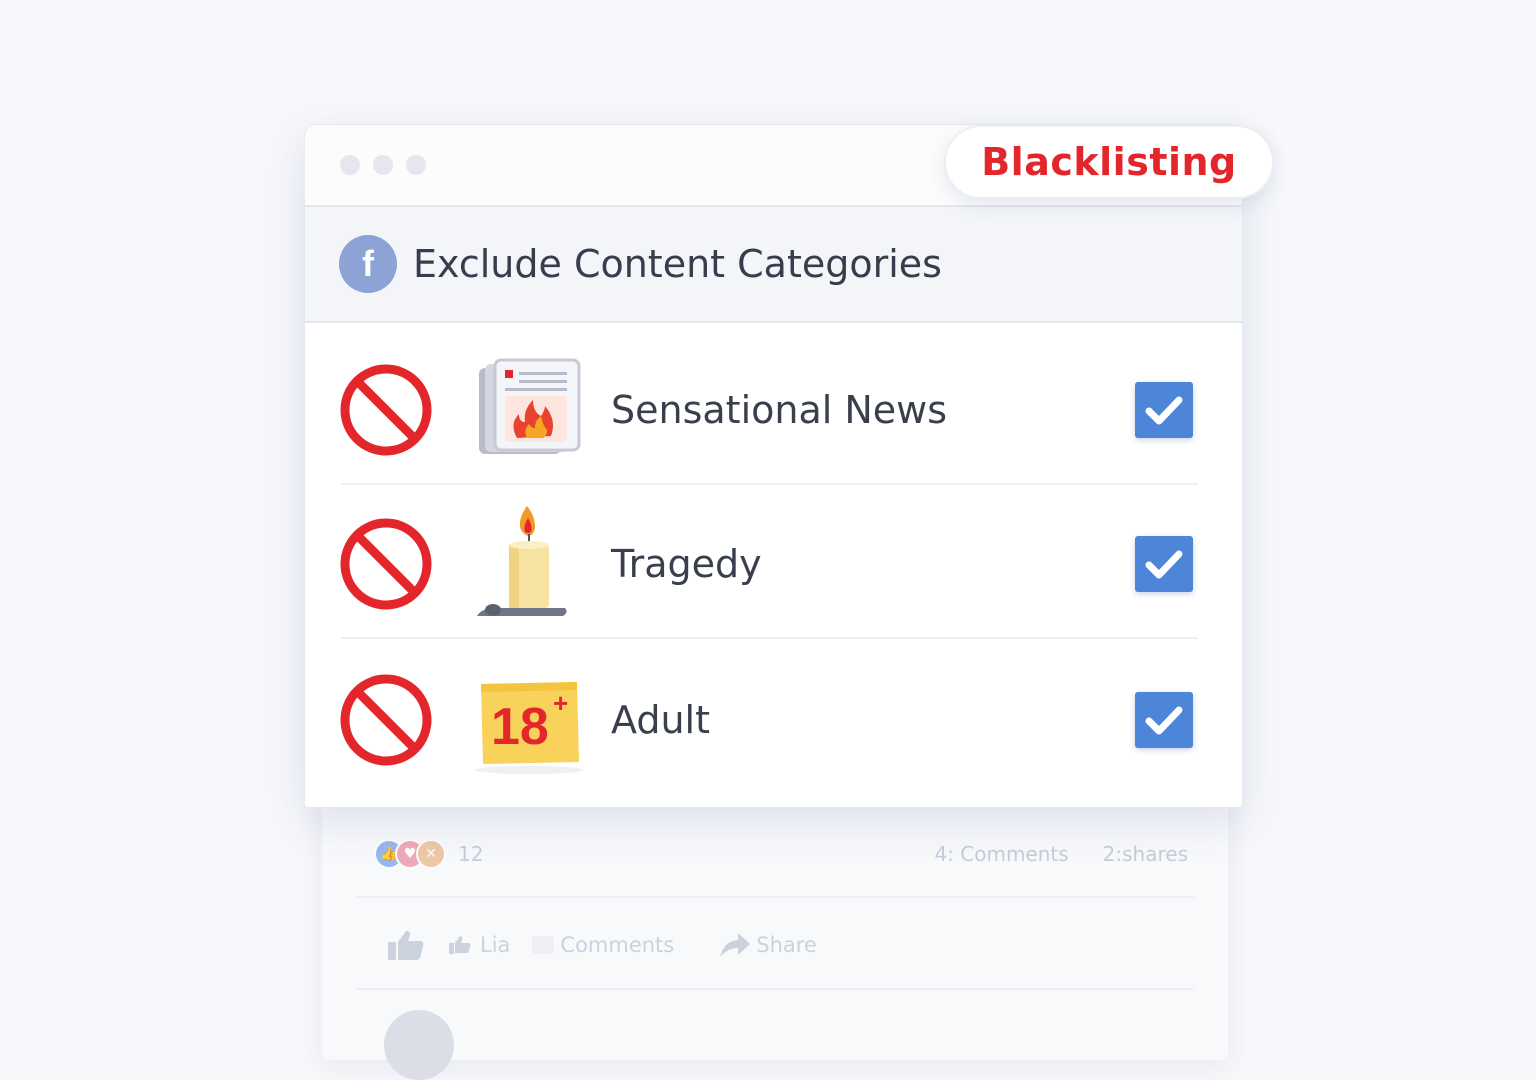 Image resolution: width=1536 pixels, height=1080 pixels. I want to click on category-row-adult: 18 + Adult, so click(773, 720).